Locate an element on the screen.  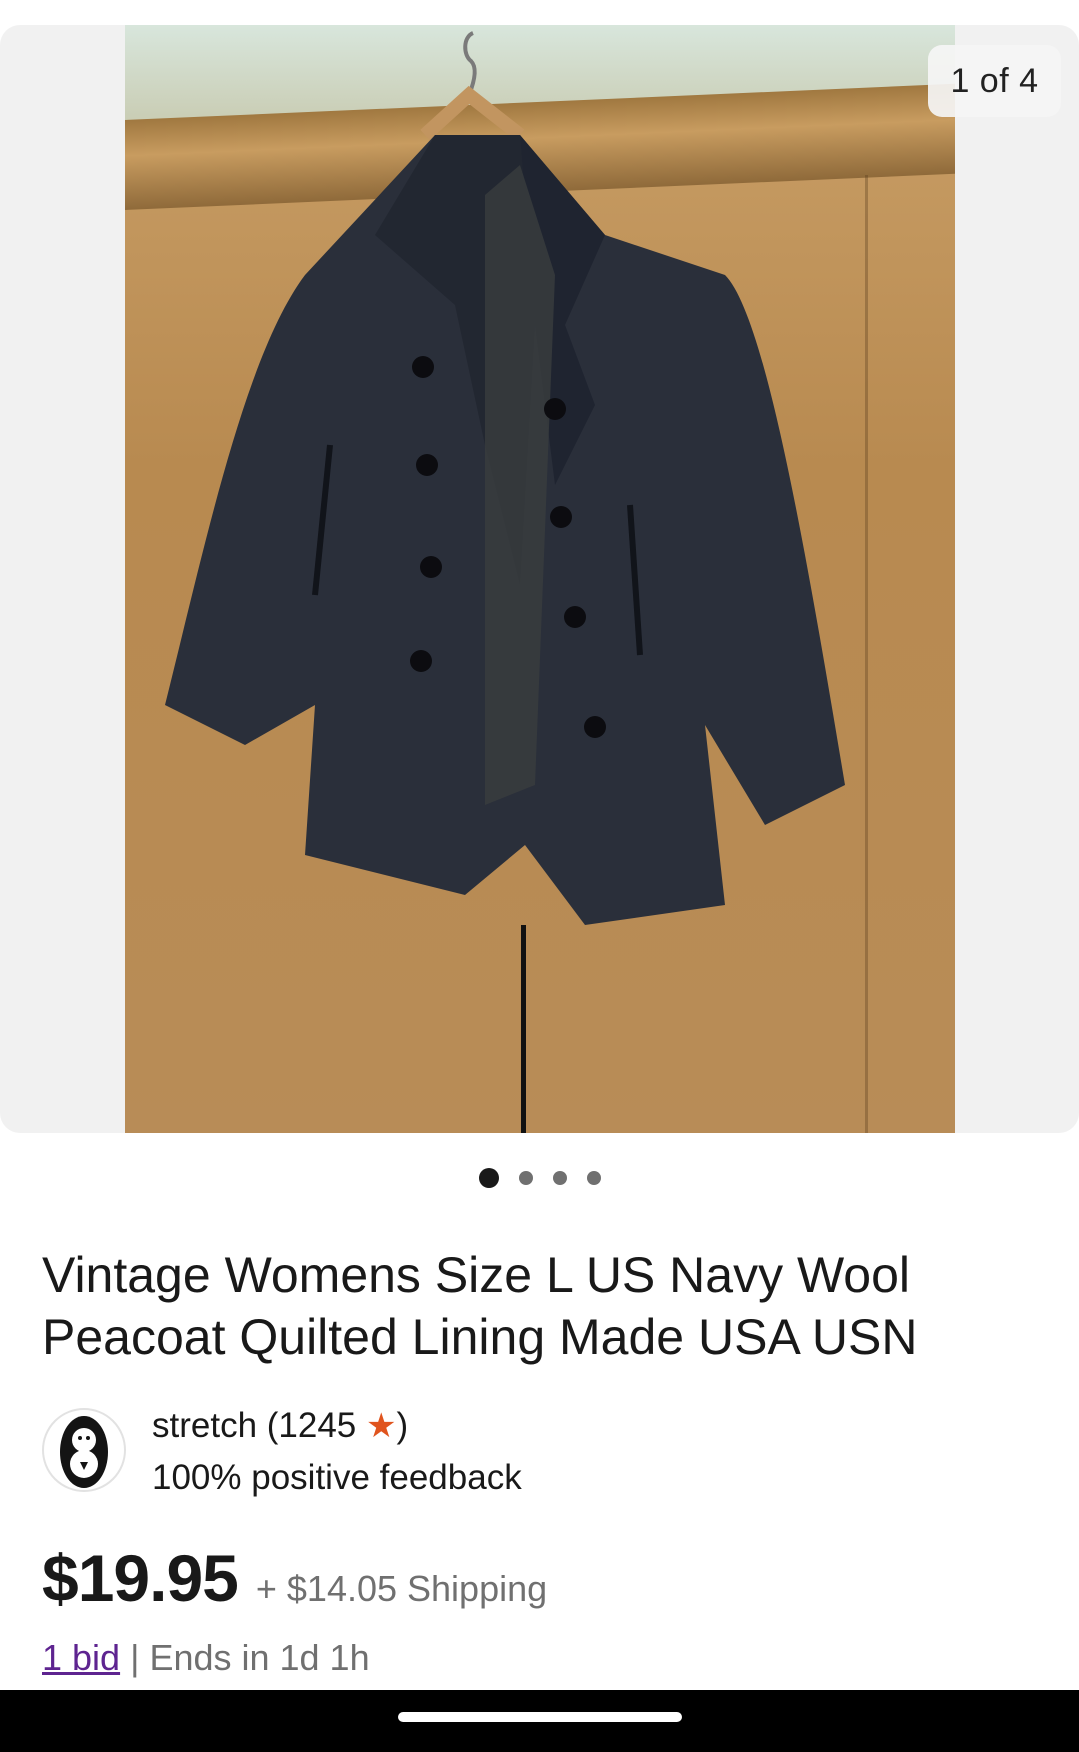
image-counter-text: 1 of 4 is located at coordinates (994, 80).